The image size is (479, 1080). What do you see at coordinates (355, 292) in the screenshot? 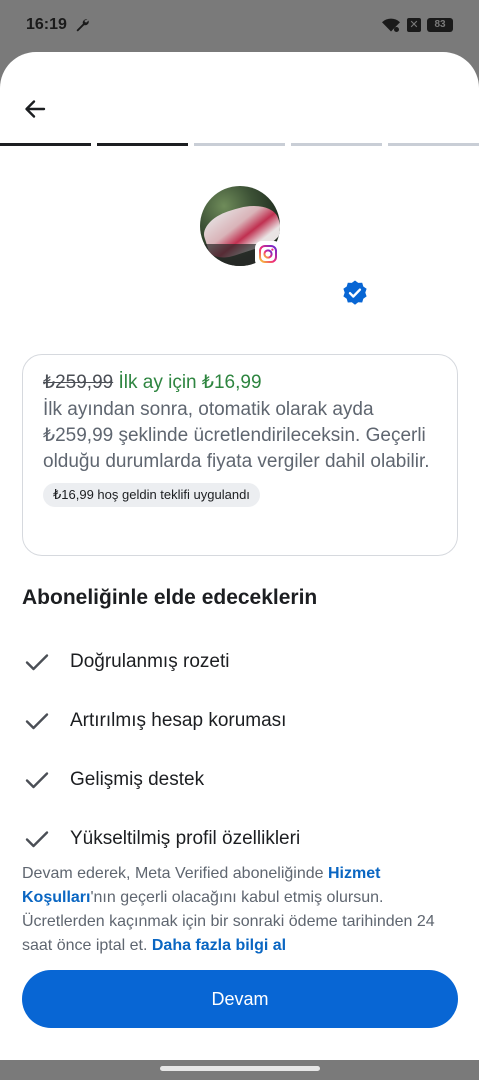
I see `verified-badge-icon` at bounding box center [355, 292].